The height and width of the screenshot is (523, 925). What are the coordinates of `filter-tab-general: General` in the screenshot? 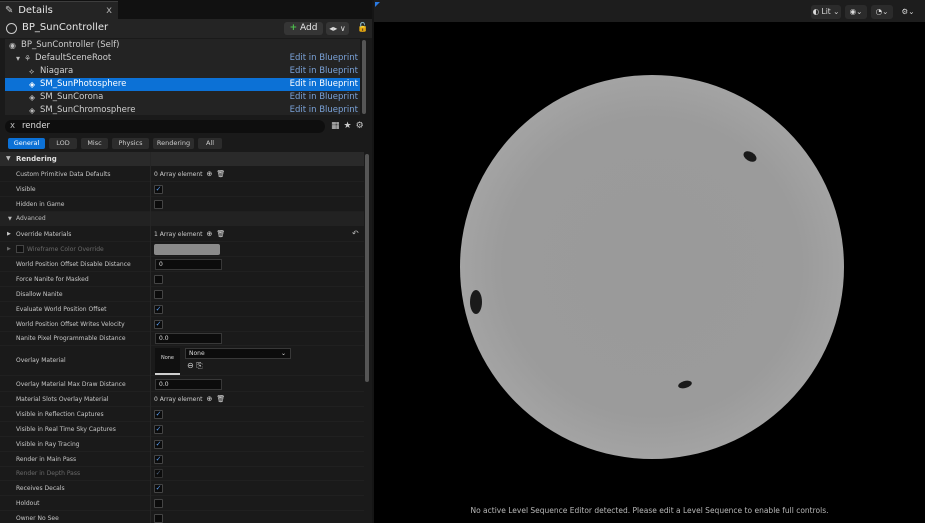 It's located at (26, 143).